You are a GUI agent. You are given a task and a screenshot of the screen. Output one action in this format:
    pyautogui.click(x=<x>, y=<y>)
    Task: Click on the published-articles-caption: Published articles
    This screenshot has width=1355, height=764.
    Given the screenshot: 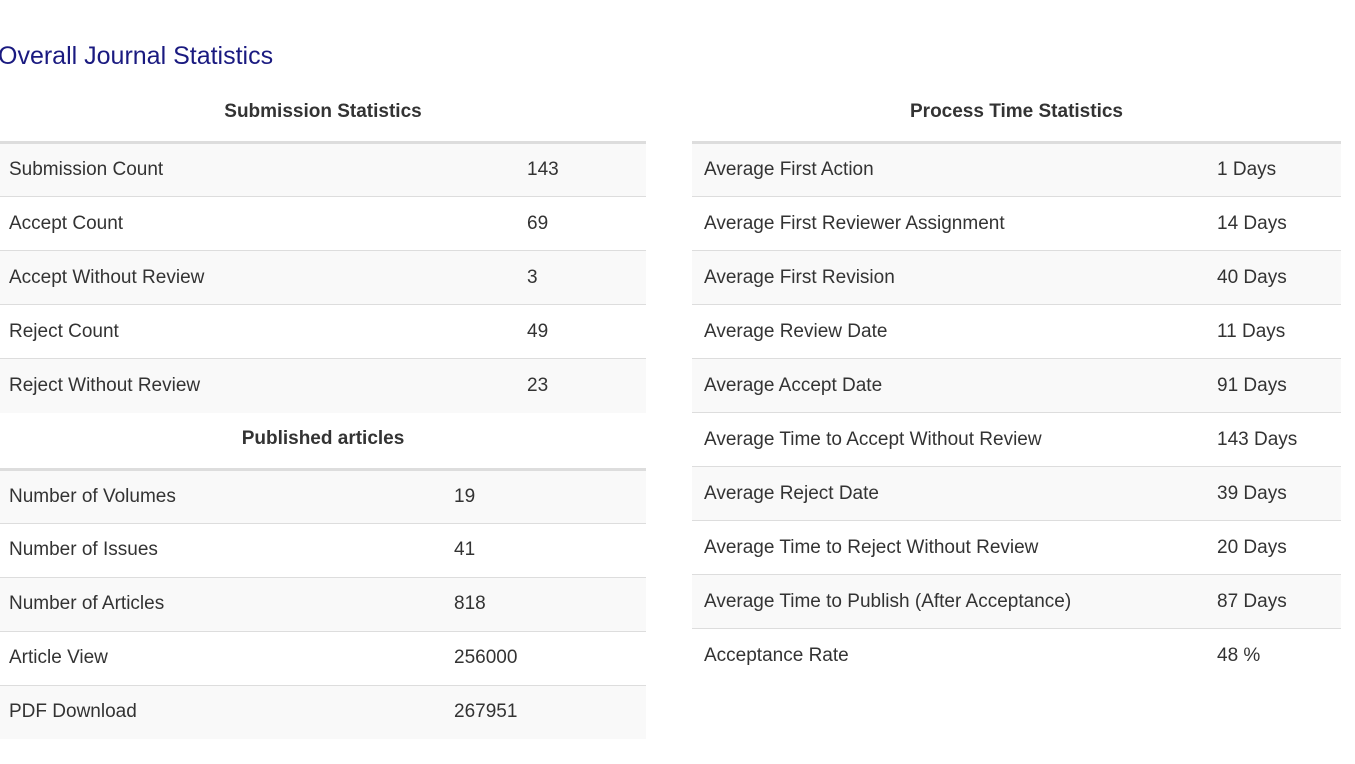 What is the action you would take?
    pyautogui.click(x=323, y=438)
    